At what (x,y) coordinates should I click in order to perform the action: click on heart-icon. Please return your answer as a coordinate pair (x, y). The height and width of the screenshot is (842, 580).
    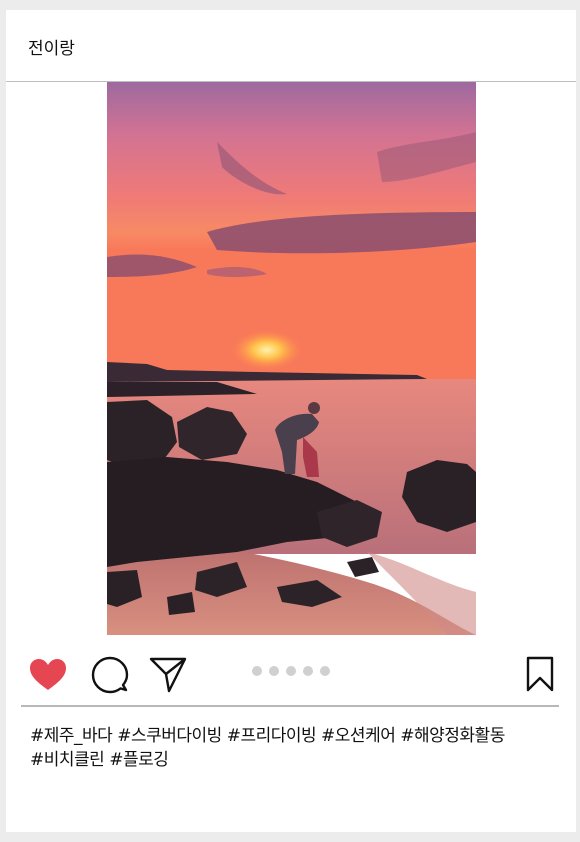
    Looking at the image, I should click on (48, 675).